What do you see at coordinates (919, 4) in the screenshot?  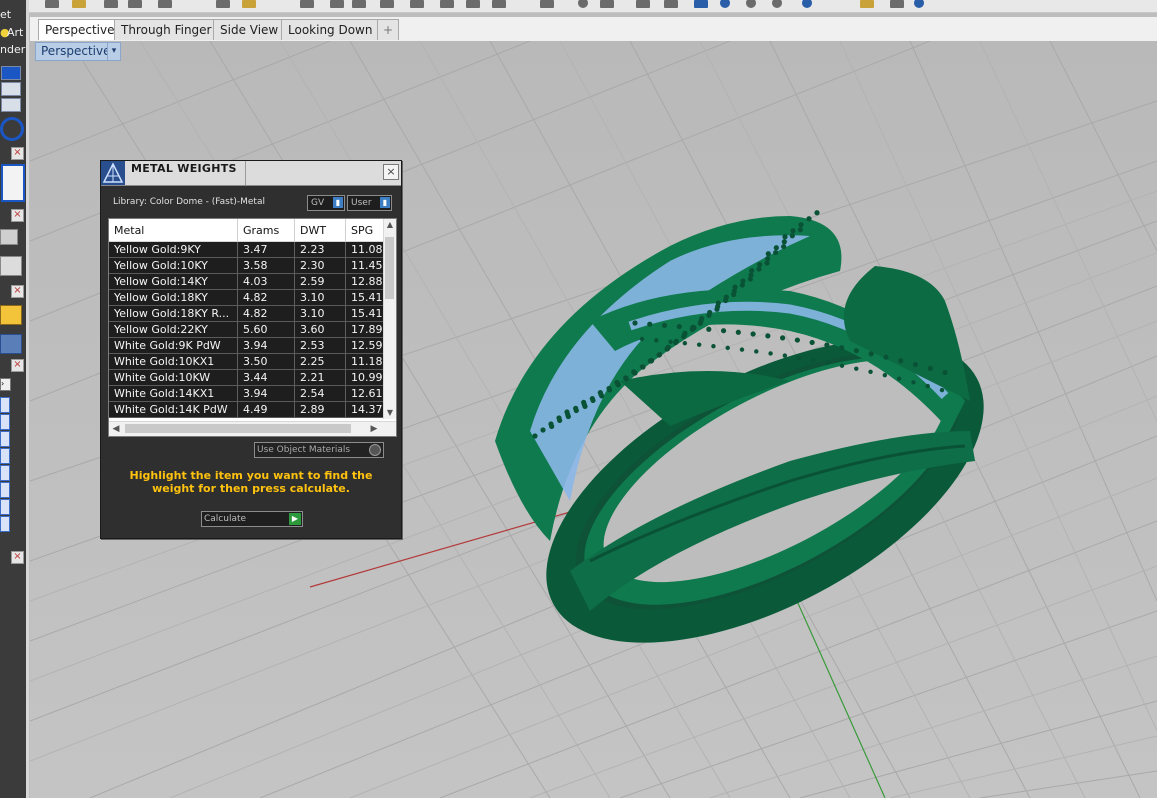 I see `help-icon` at bounding box center [919, 4].